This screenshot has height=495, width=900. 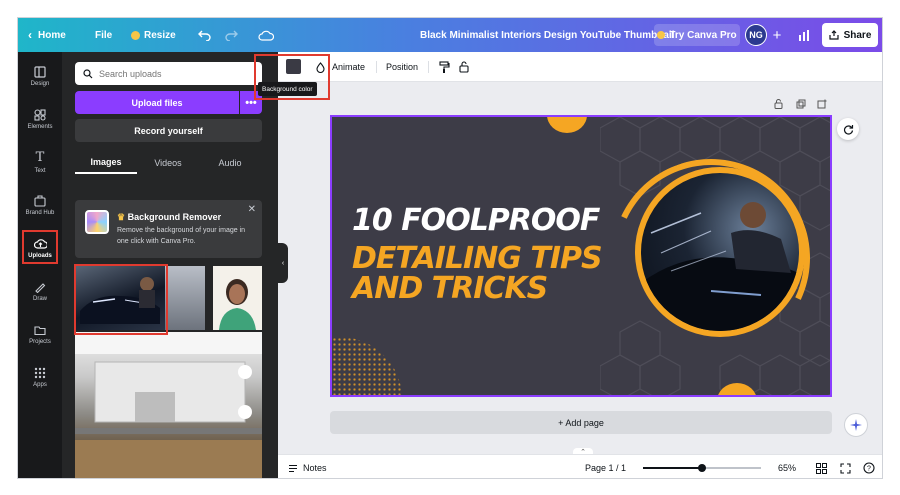 What do you see at coordinates (444, 67) in the screenshot?
I see `copy-style-button` at bounding box center [444, 67].